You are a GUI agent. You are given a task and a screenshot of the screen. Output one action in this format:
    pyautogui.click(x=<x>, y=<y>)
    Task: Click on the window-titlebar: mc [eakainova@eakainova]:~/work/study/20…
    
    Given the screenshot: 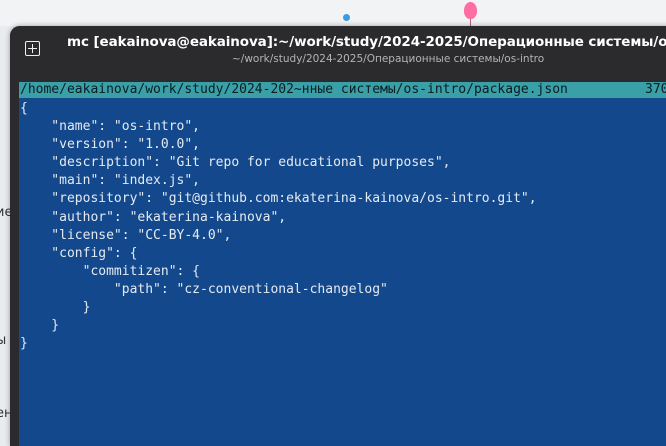 What is the action you would take?
    pyautogui.click(x=338, y=52)
    